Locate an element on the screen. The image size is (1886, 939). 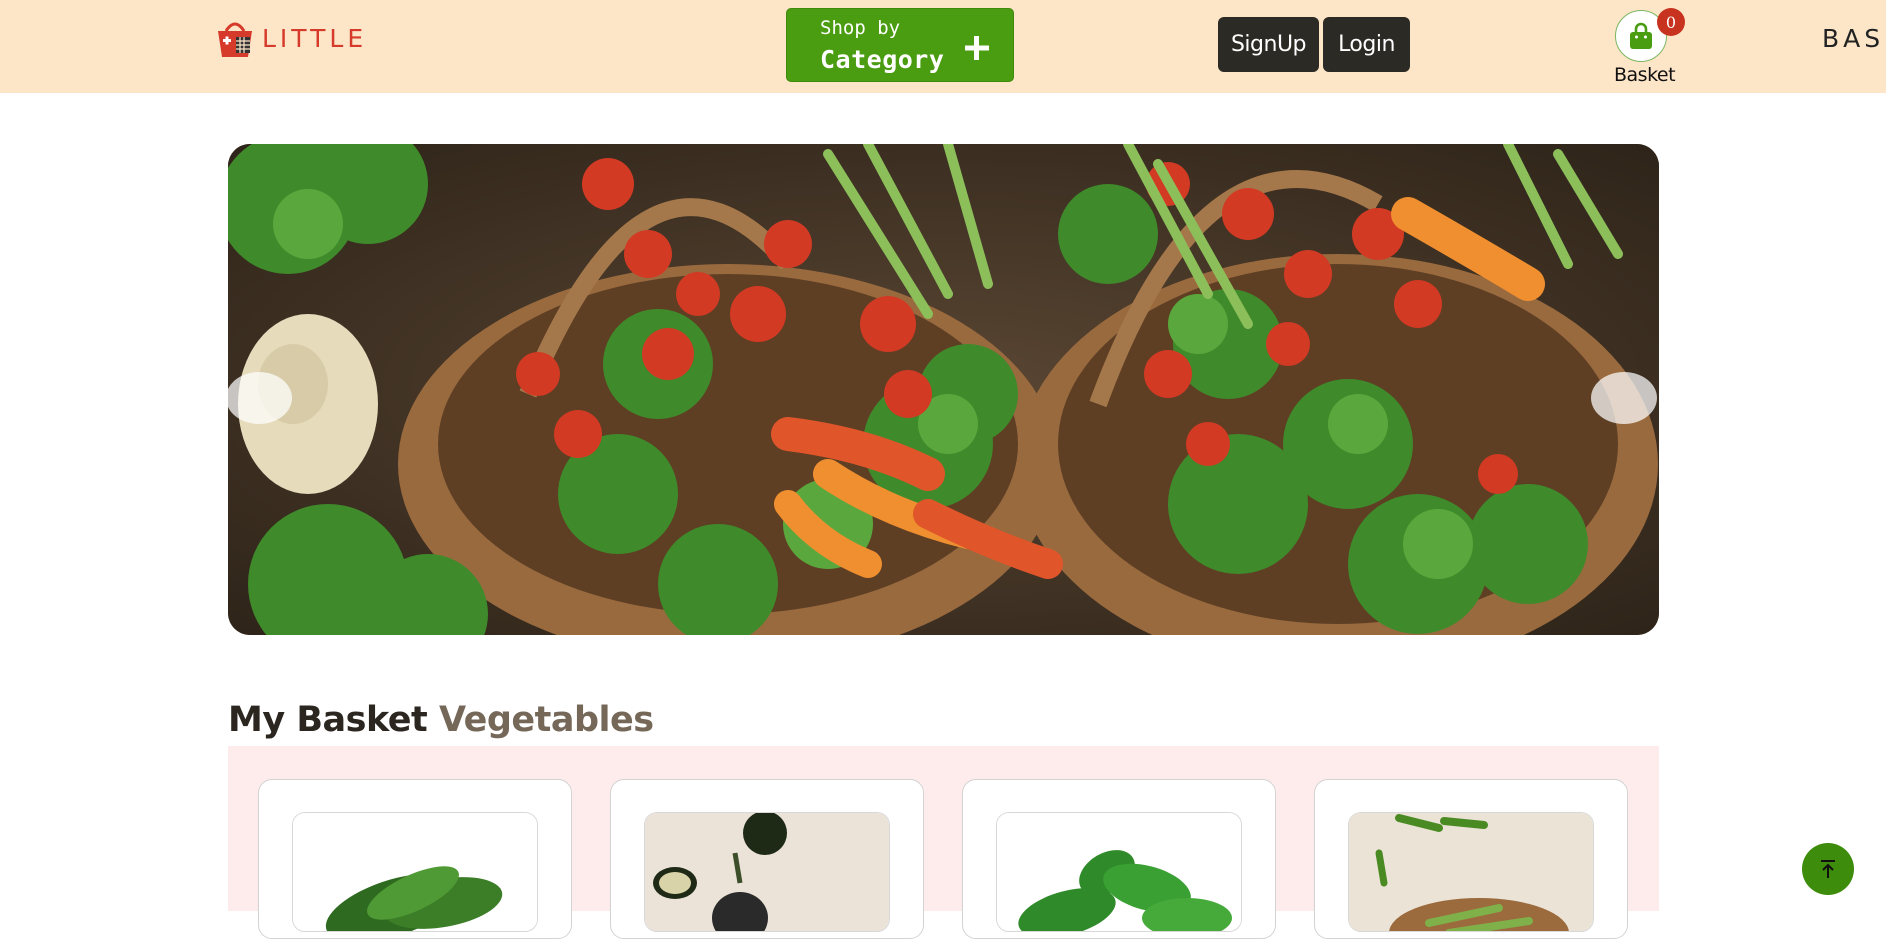
logo-text: LITTLE BASKET is located at coordinates (1074, 38).